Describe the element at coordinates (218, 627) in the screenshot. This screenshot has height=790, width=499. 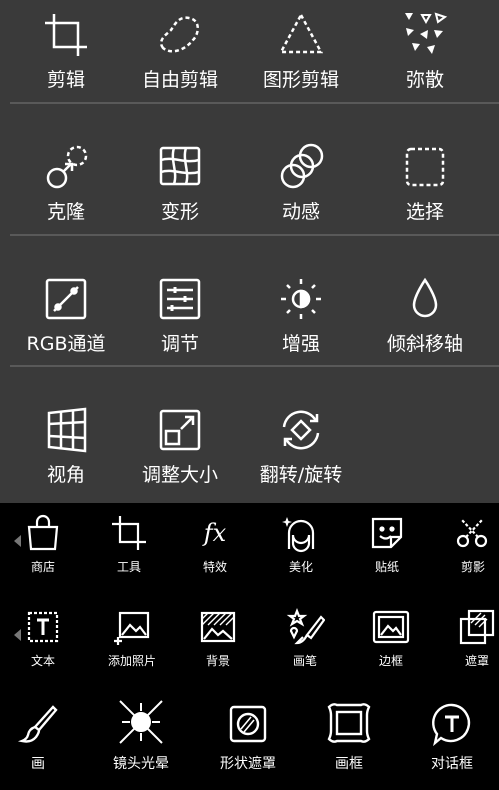
I see `background-icon` at that location.